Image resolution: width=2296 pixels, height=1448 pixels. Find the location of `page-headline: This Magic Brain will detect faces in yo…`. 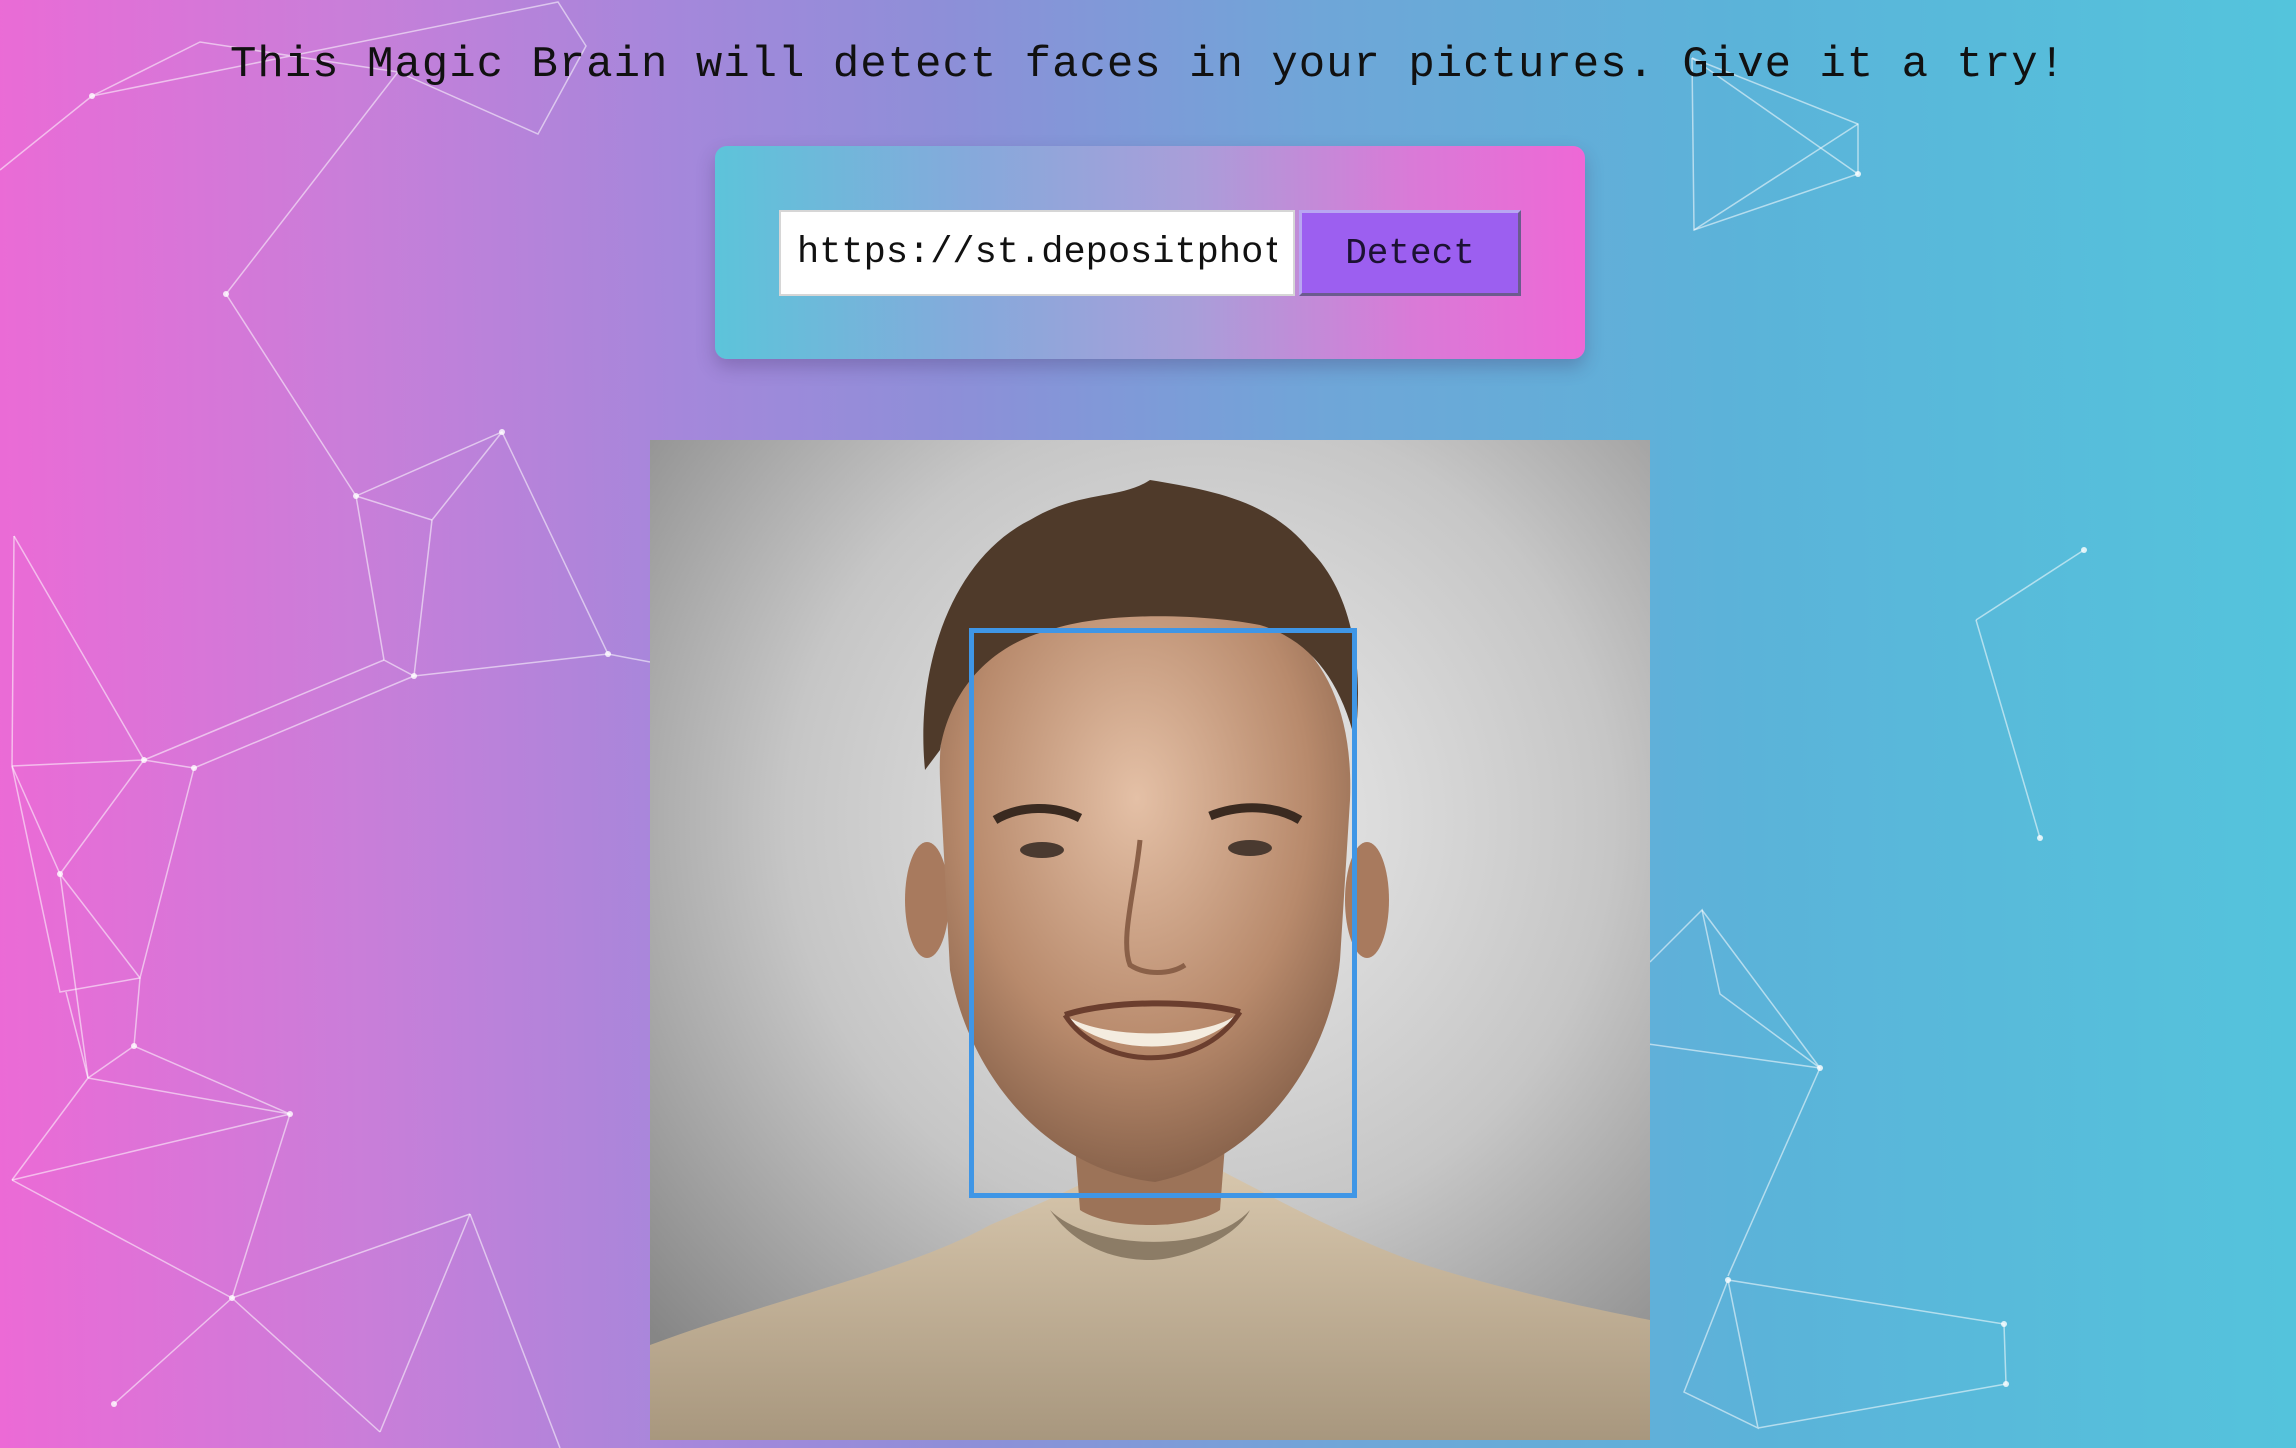

page-headline: This Magic Brain will detect faces in yo… is located at coordinates (1148, 65).